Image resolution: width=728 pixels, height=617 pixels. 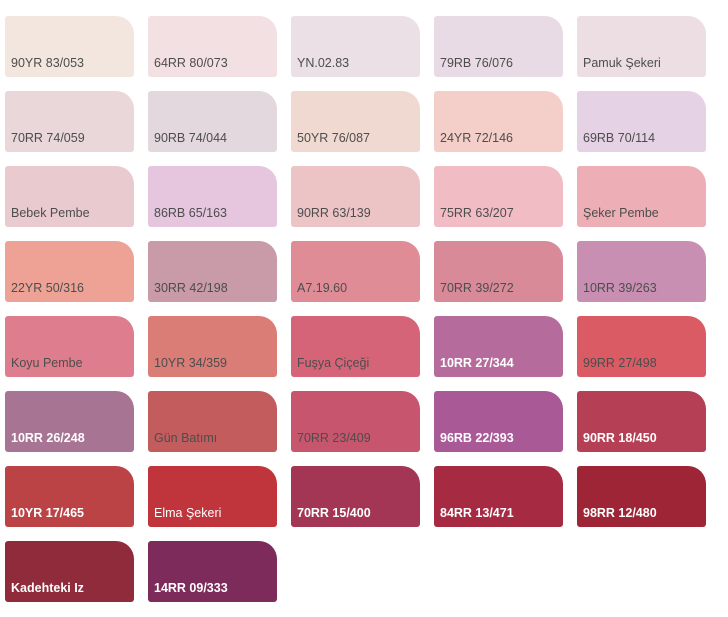 I want to click on swatch-label: 84RR 13/471, so click(x=477, y=513).